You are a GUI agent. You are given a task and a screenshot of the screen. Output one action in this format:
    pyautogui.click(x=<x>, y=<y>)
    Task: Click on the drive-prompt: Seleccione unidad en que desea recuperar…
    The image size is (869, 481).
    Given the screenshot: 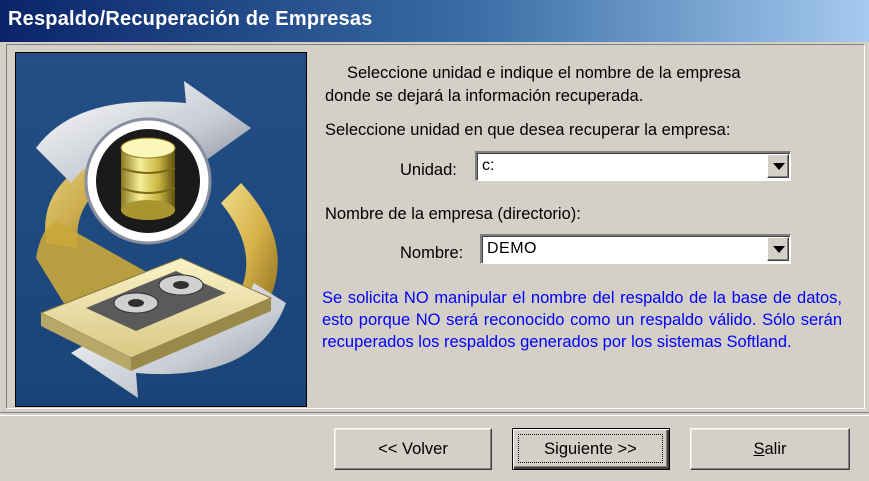 What is the action you would take?
    pyautogui.click(x=528, y=130)
    